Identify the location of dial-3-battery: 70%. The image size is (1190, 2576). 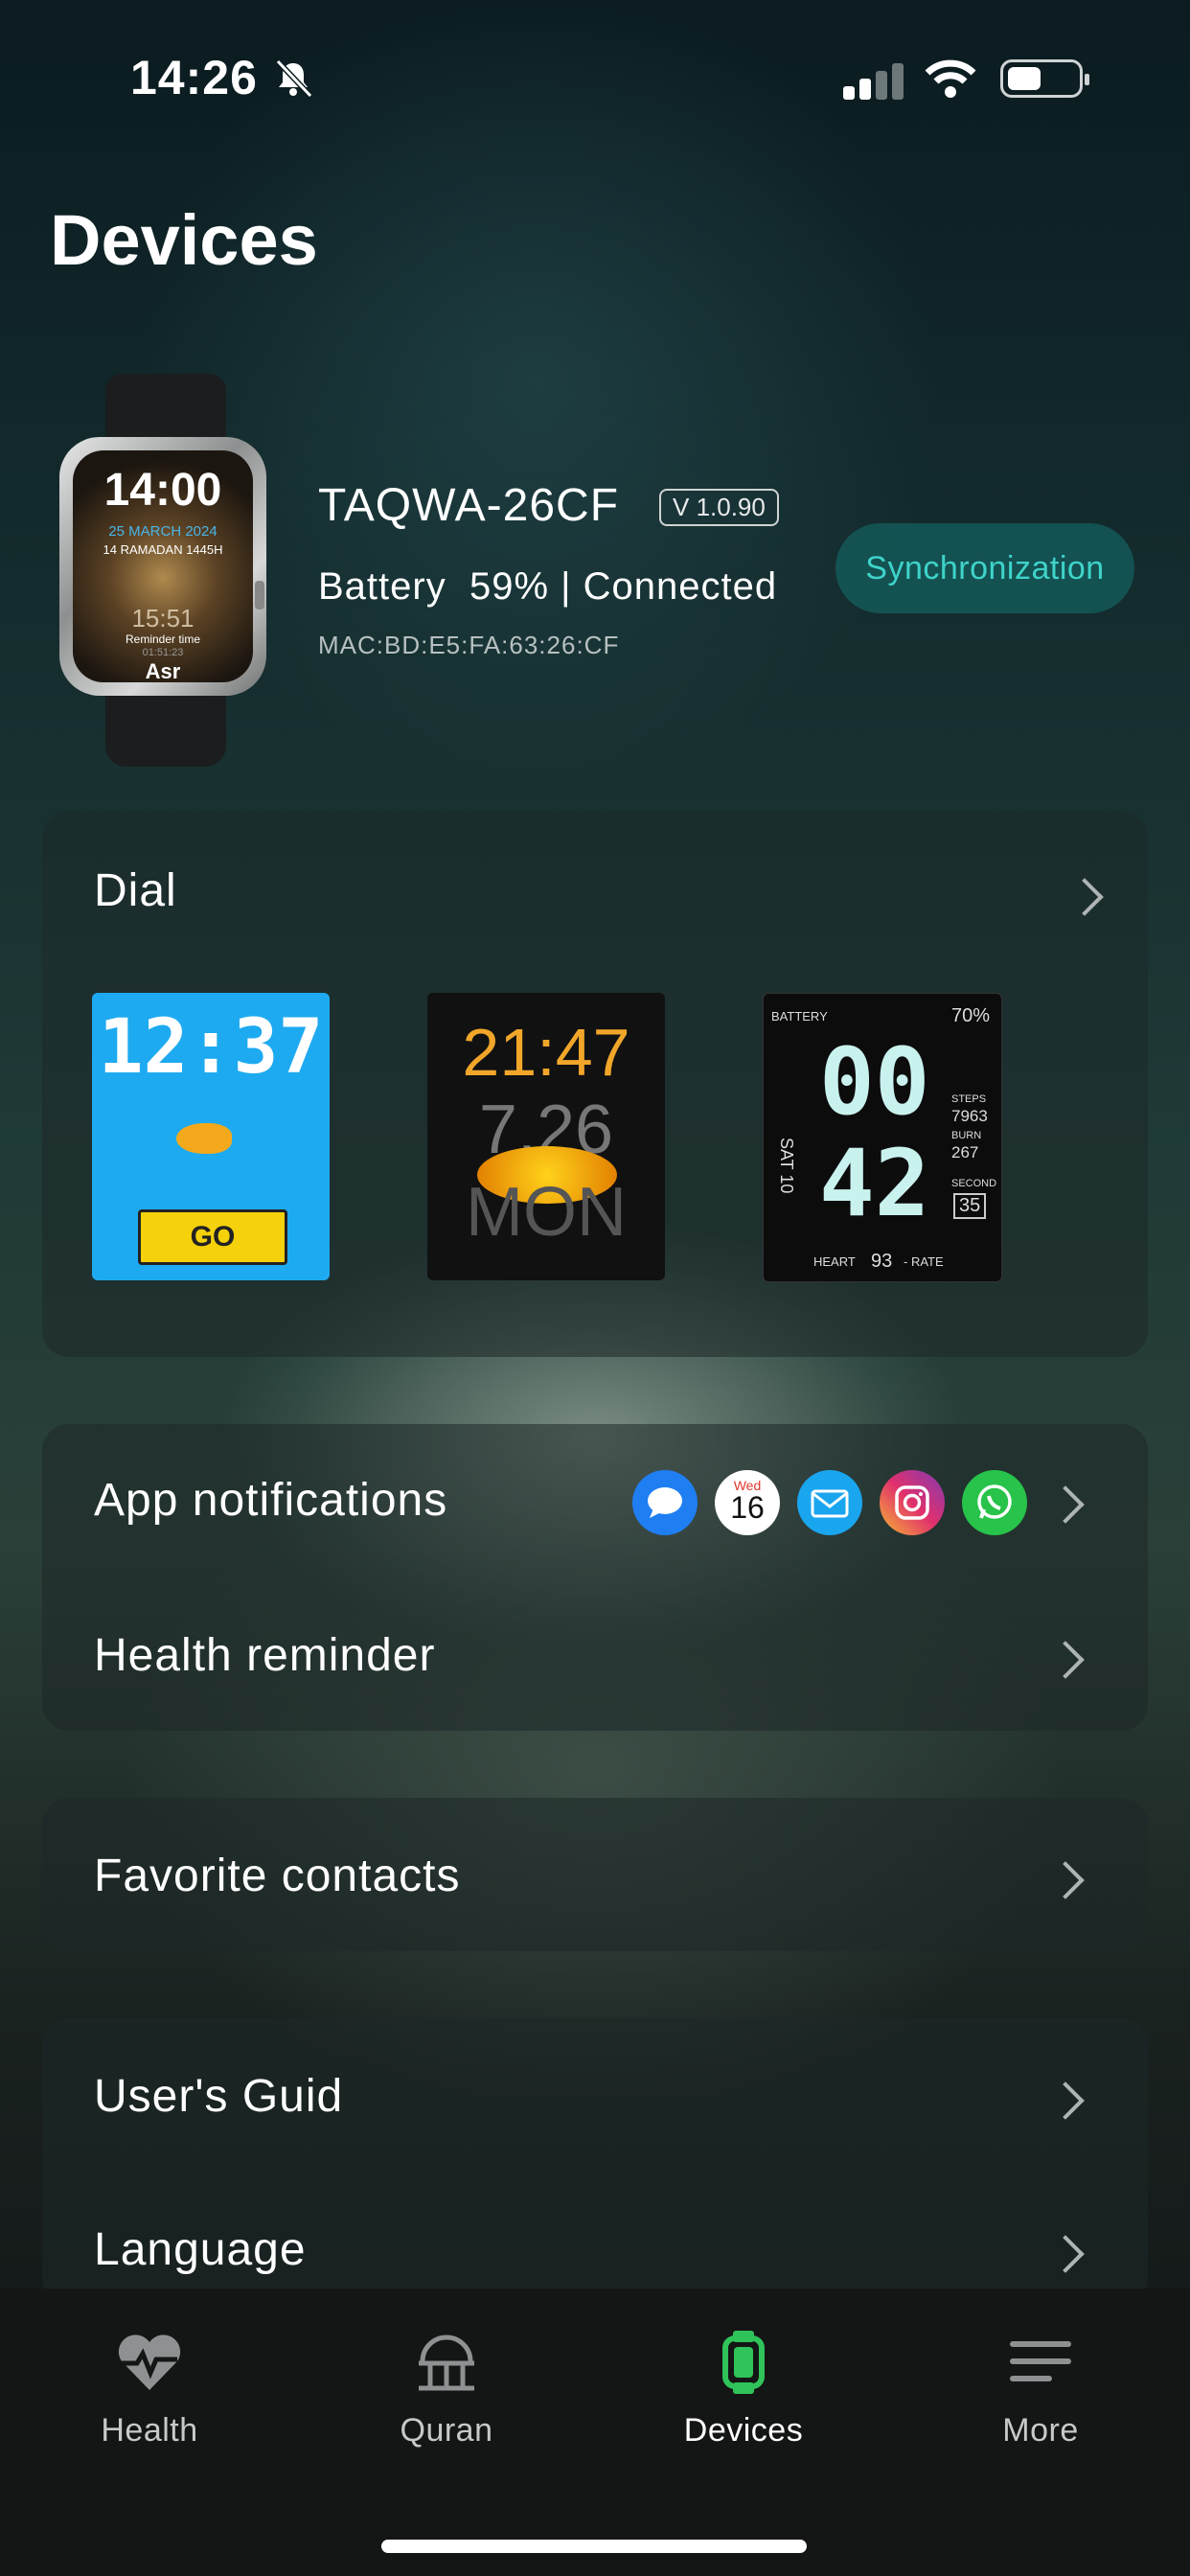
(971, 1016).